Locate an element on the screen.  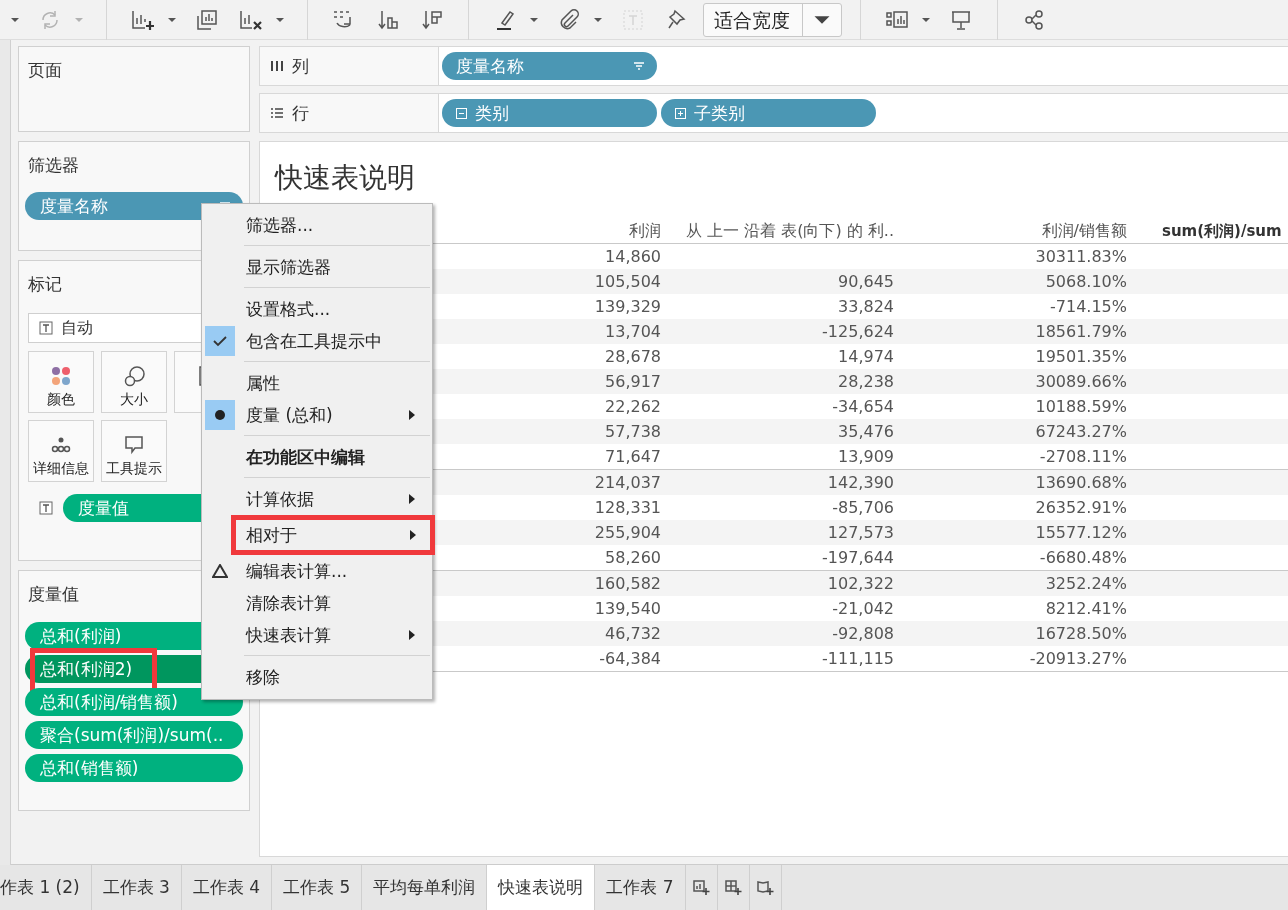
table-cell-text: 214,037 is located at coordinates (627, 482).